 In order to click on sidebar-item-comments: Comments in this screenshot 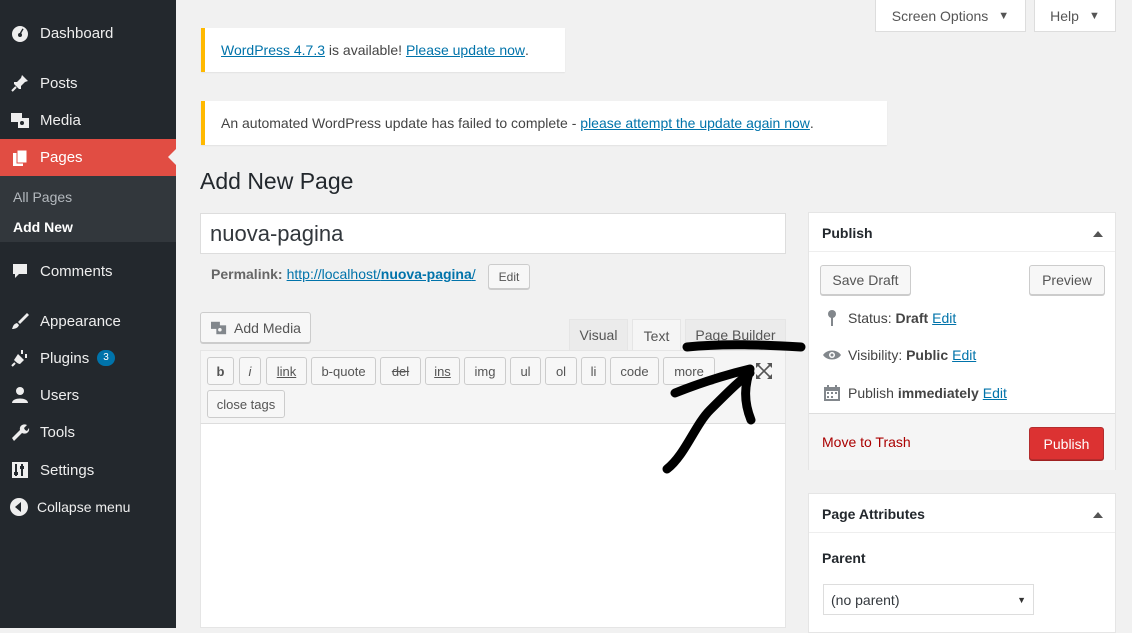, I will do `click(88, 271)`.